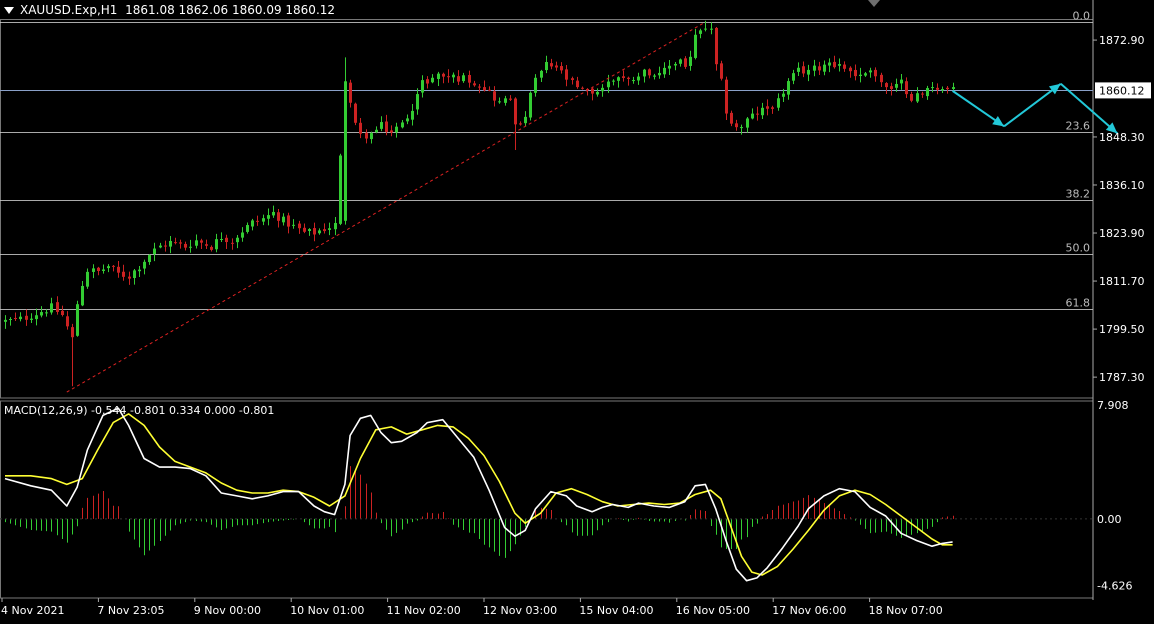 The height and width of the screenshot is (624, 1154). Describe the element at coordinates (1122, 377) in the screenshot. I see `price-tick-label: 1787.30` at that location.